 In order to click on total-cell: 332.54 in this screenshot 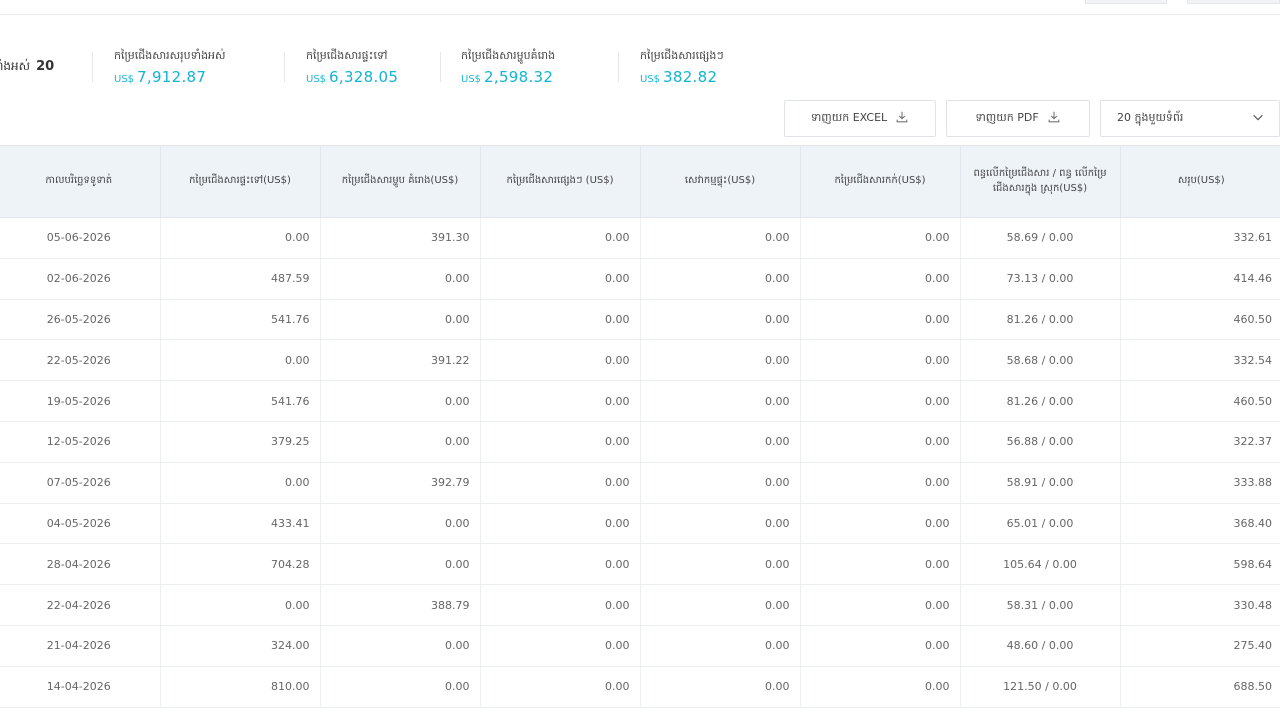, I will do `click(1199, 360)`.